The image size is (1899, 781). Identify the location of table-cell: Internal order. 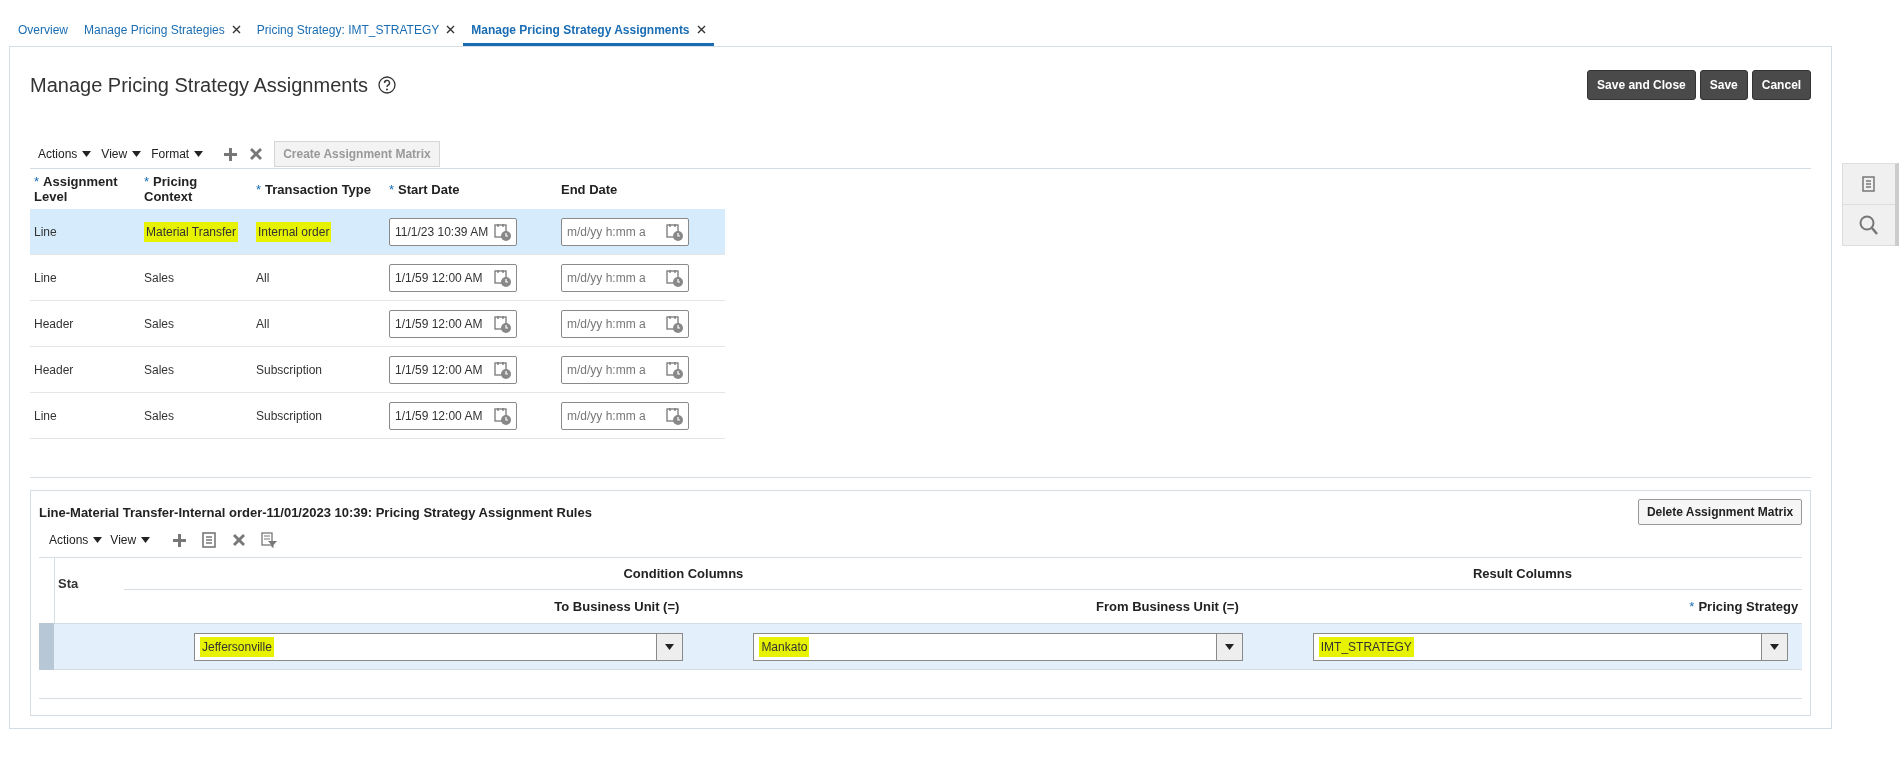
(294, 231).